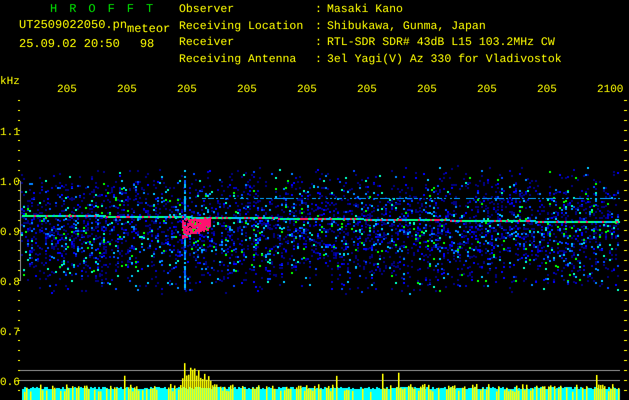  Describe the element at coordinates (10, 383) in the screenshot. I see `y-axis-label: 0.6` at that location.